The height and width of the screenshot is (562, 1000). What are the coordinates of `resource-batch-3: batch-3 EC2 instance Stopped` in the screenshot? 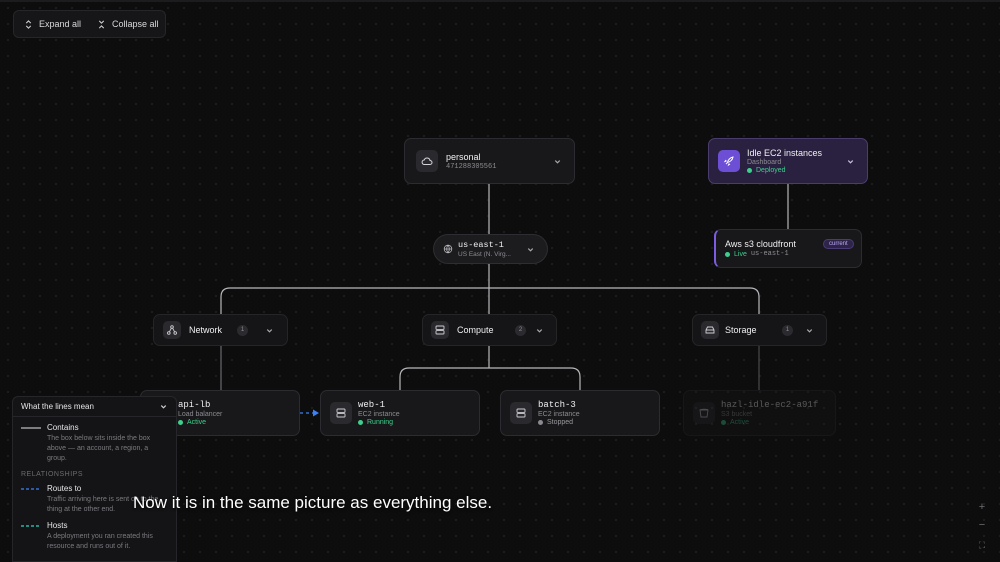 It's located at (580, 413).